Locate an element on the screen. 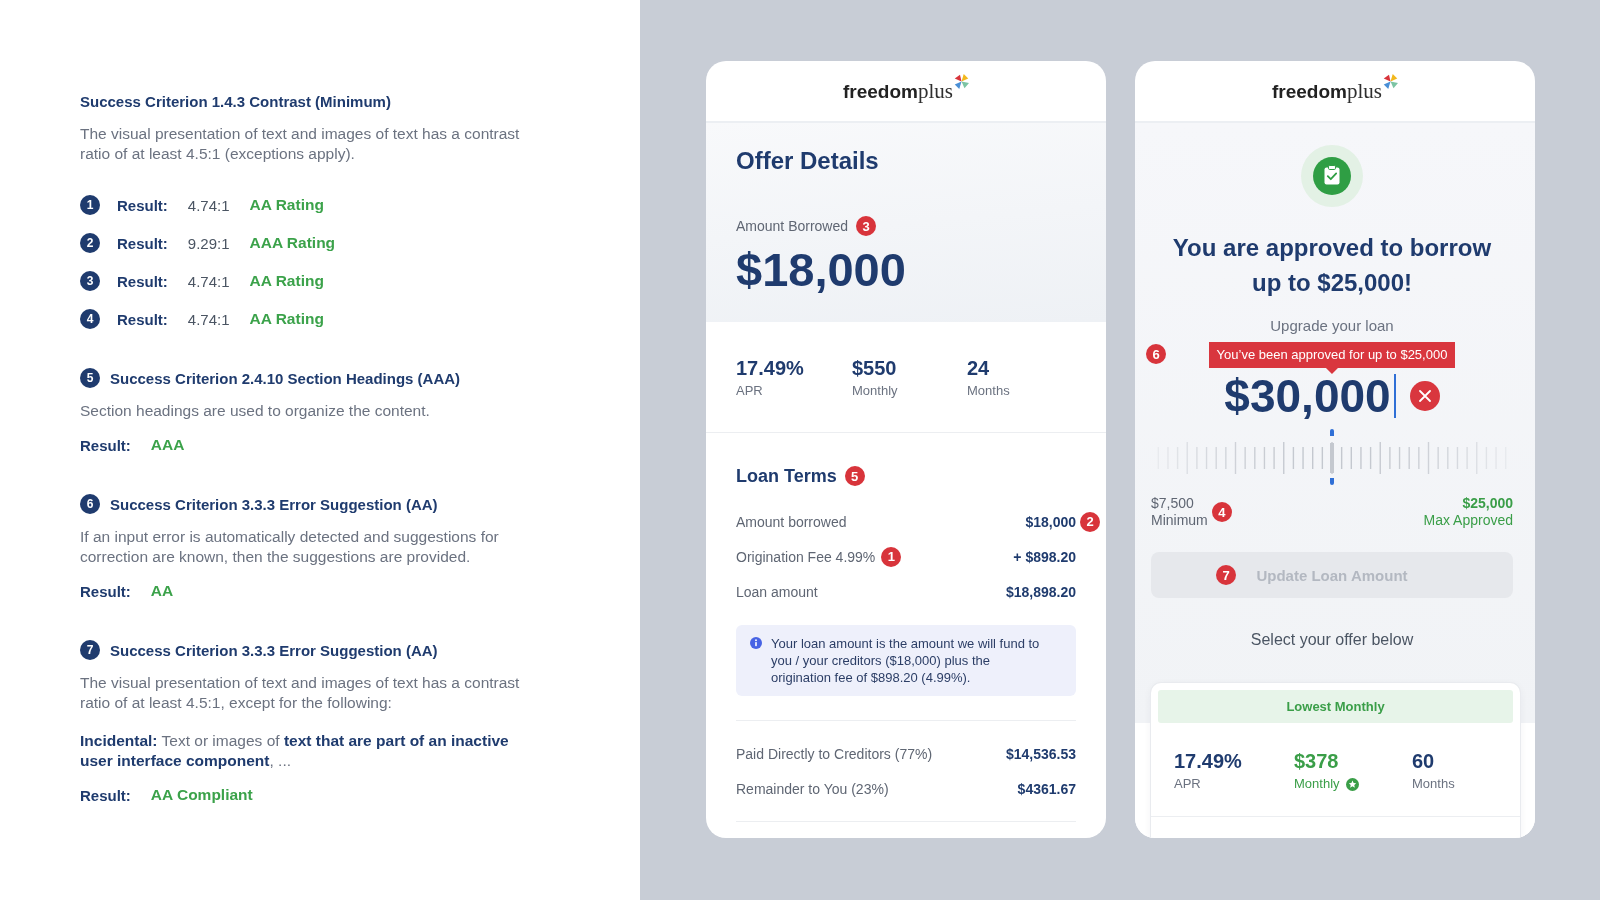 The image size is (1600, 900). criterion-description: The visual presentation of text and images of text has a contrast ratio of at least 4.5:1 (exceptions apply). is located at coordinates (300, 144).